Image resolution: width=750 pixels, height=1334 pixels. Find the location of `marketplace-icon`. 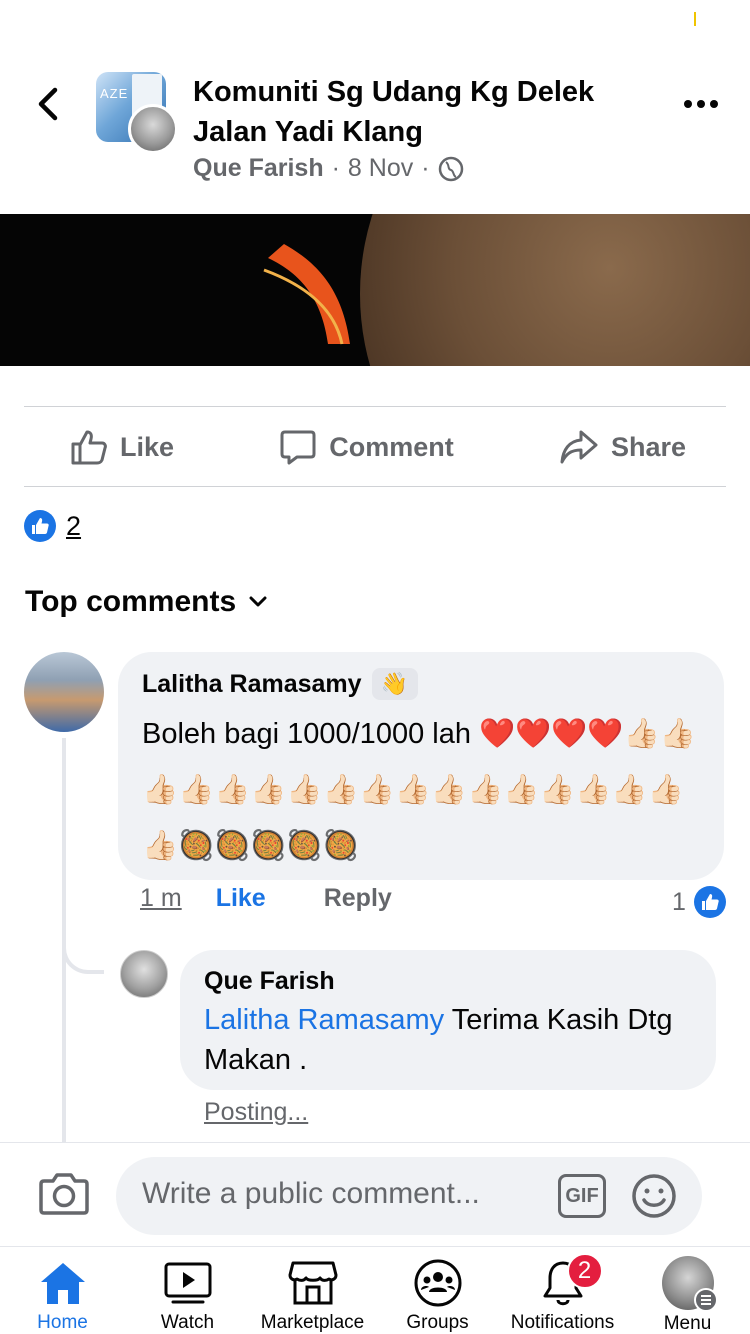

marketplace-icon is located at coordinates (313, 1282).